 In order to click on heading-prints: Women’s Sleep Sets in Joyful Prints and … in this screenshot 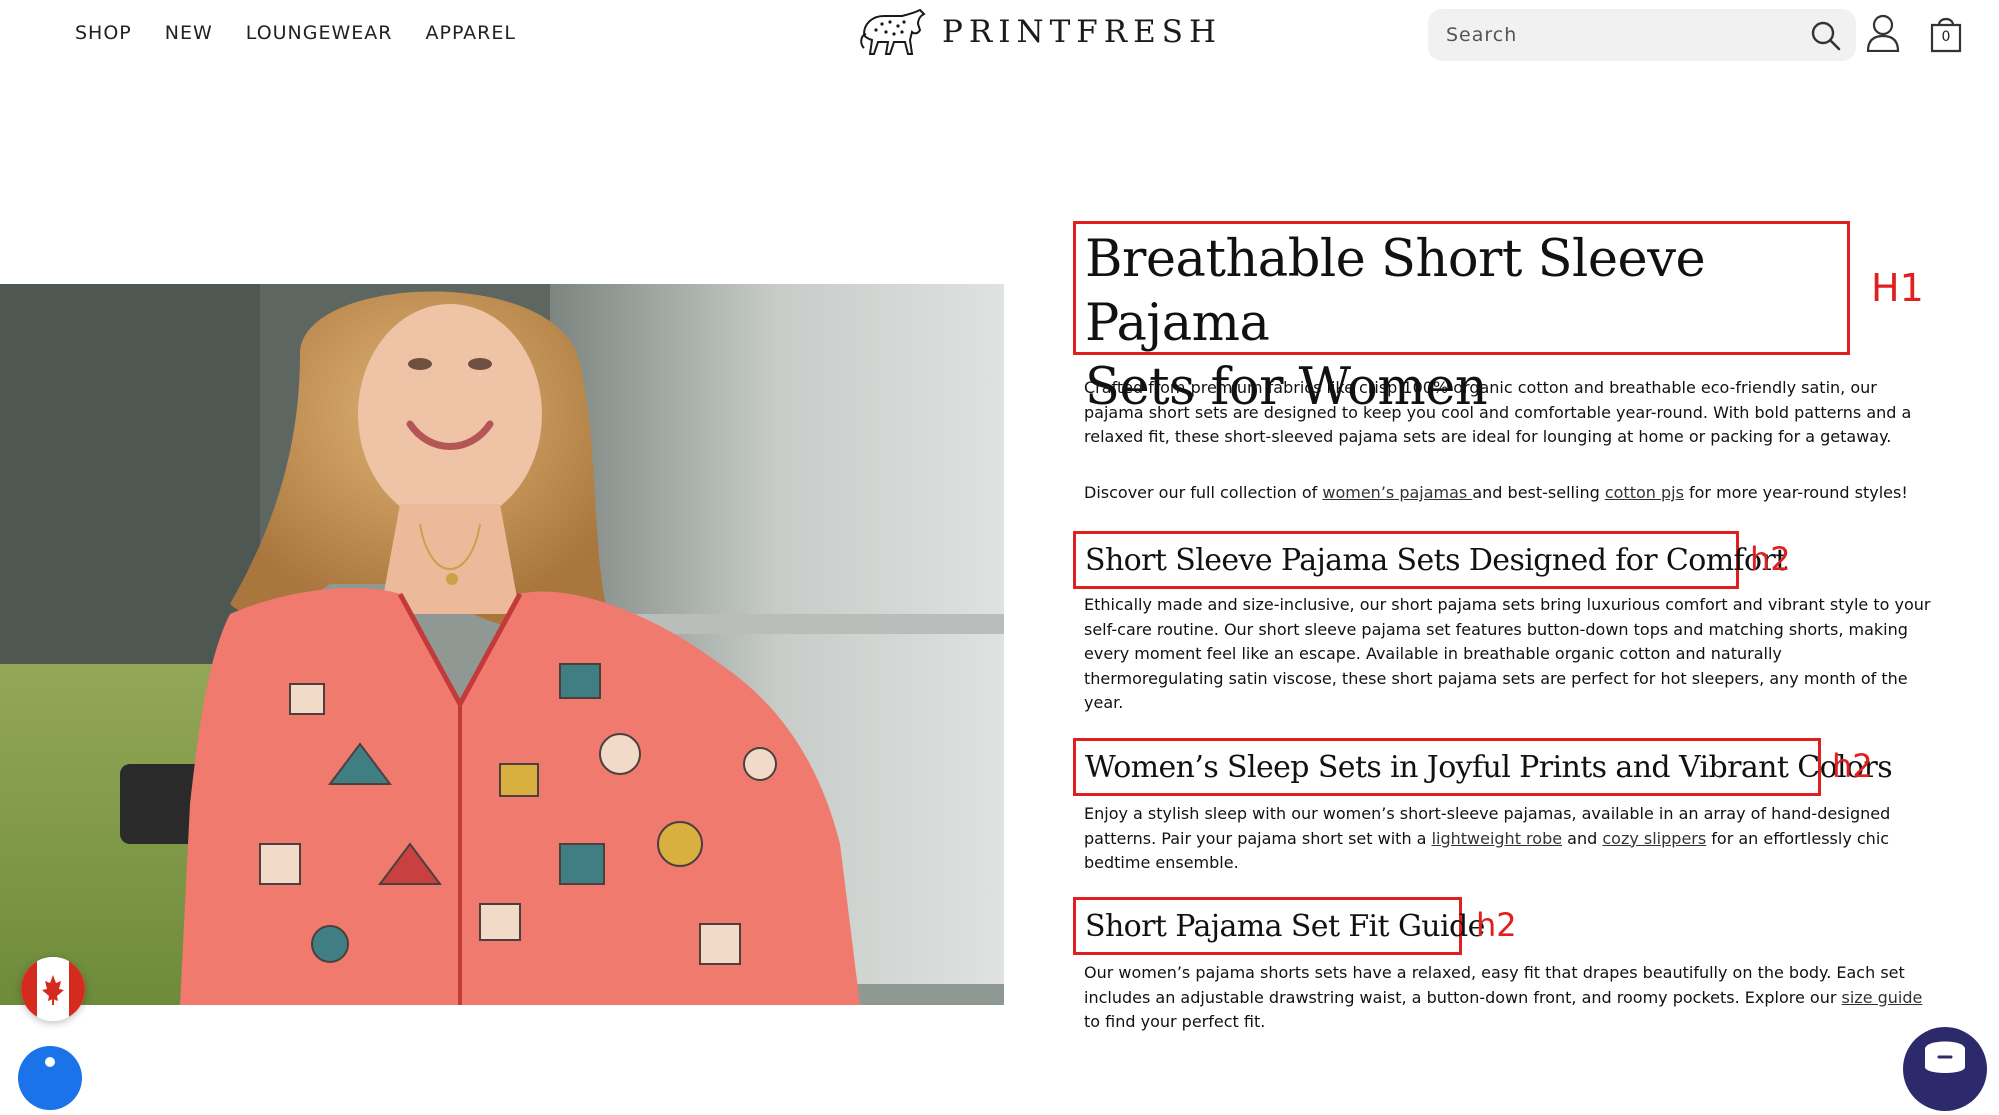, I will do `click(1489, 767)`.